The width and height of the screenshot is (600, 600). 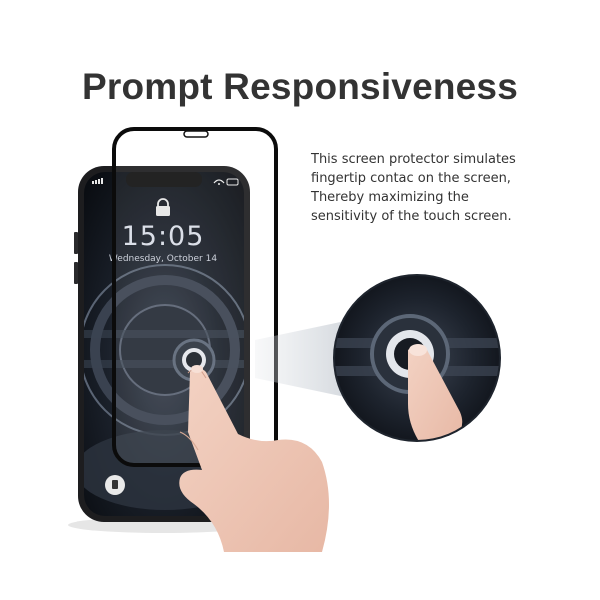 What do you see at coordinates (115, 485) in the screenshot?
I see `flashlight-icon` at bounding box center [115, 485].